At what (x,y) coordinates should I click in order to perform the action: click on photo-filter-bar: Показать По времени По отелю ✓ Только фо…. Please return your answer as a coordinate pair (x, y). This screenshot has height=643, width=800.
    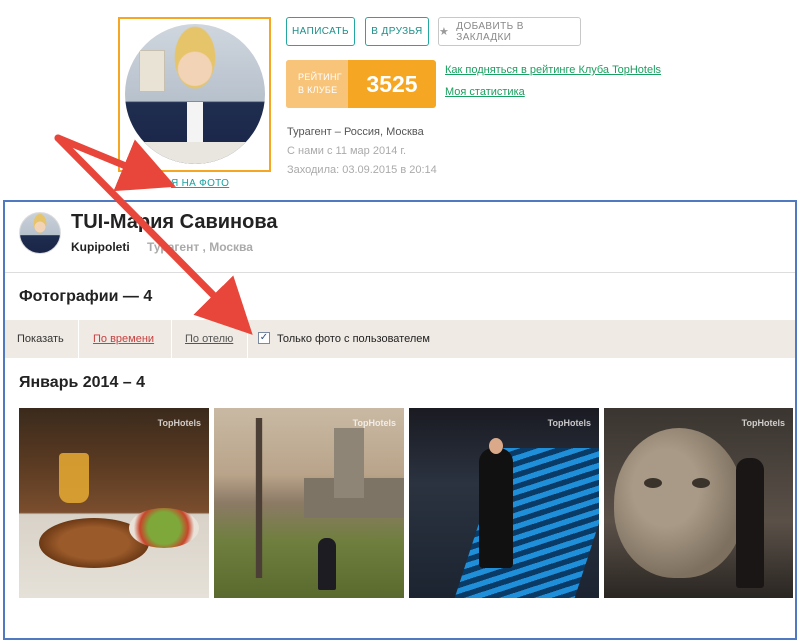
    Looking at the image, I should click on (400, 339).